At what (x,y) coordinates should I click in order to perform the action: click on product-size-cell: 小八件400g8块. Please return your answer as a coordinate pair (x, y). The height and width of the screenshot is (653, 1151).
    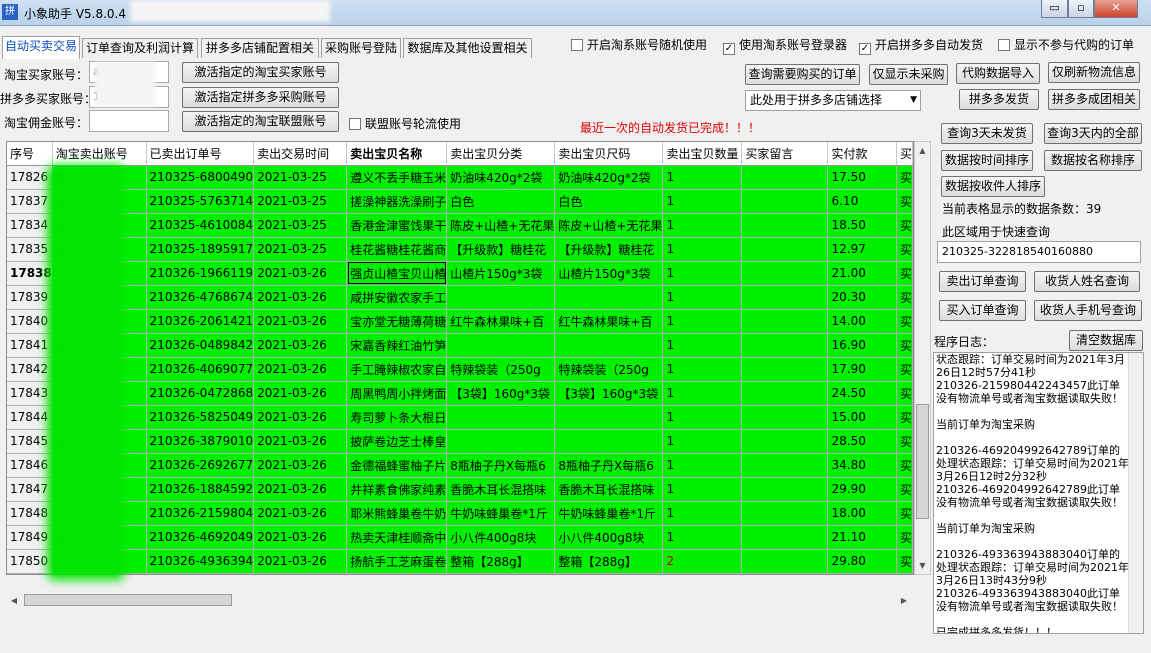
    Looking at the image, I should click on (609, 537).